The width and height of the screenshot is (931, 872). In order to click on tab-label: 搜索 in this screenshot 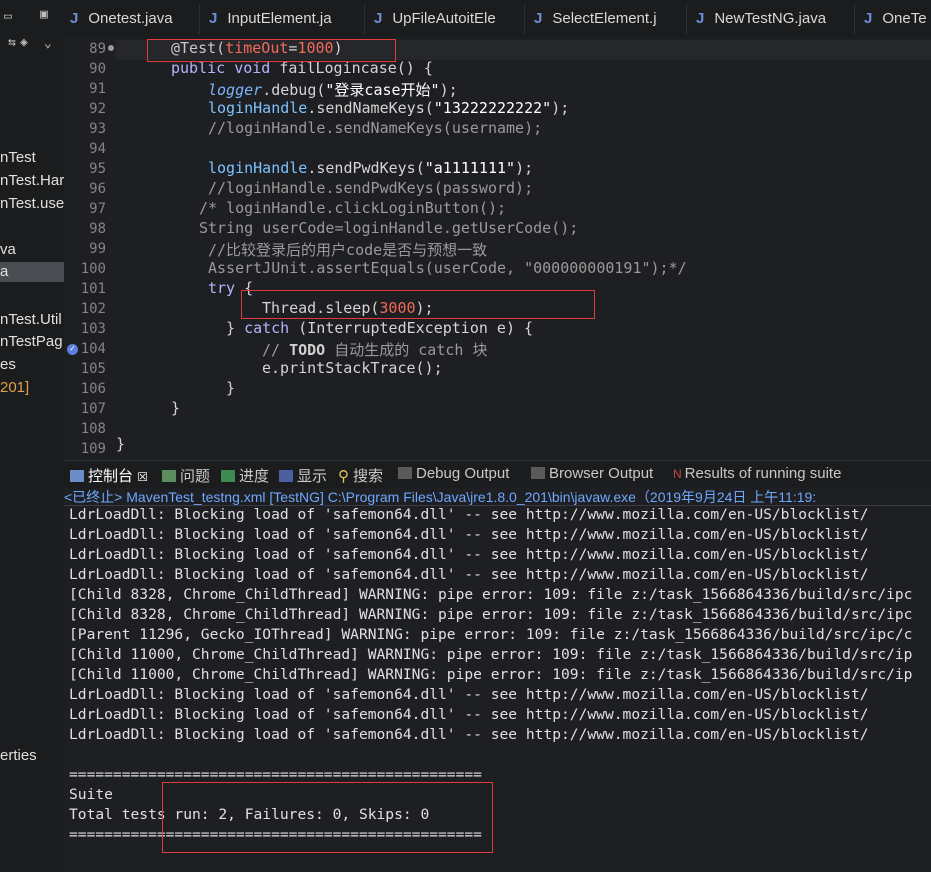, I will do `click(368, 476)`.